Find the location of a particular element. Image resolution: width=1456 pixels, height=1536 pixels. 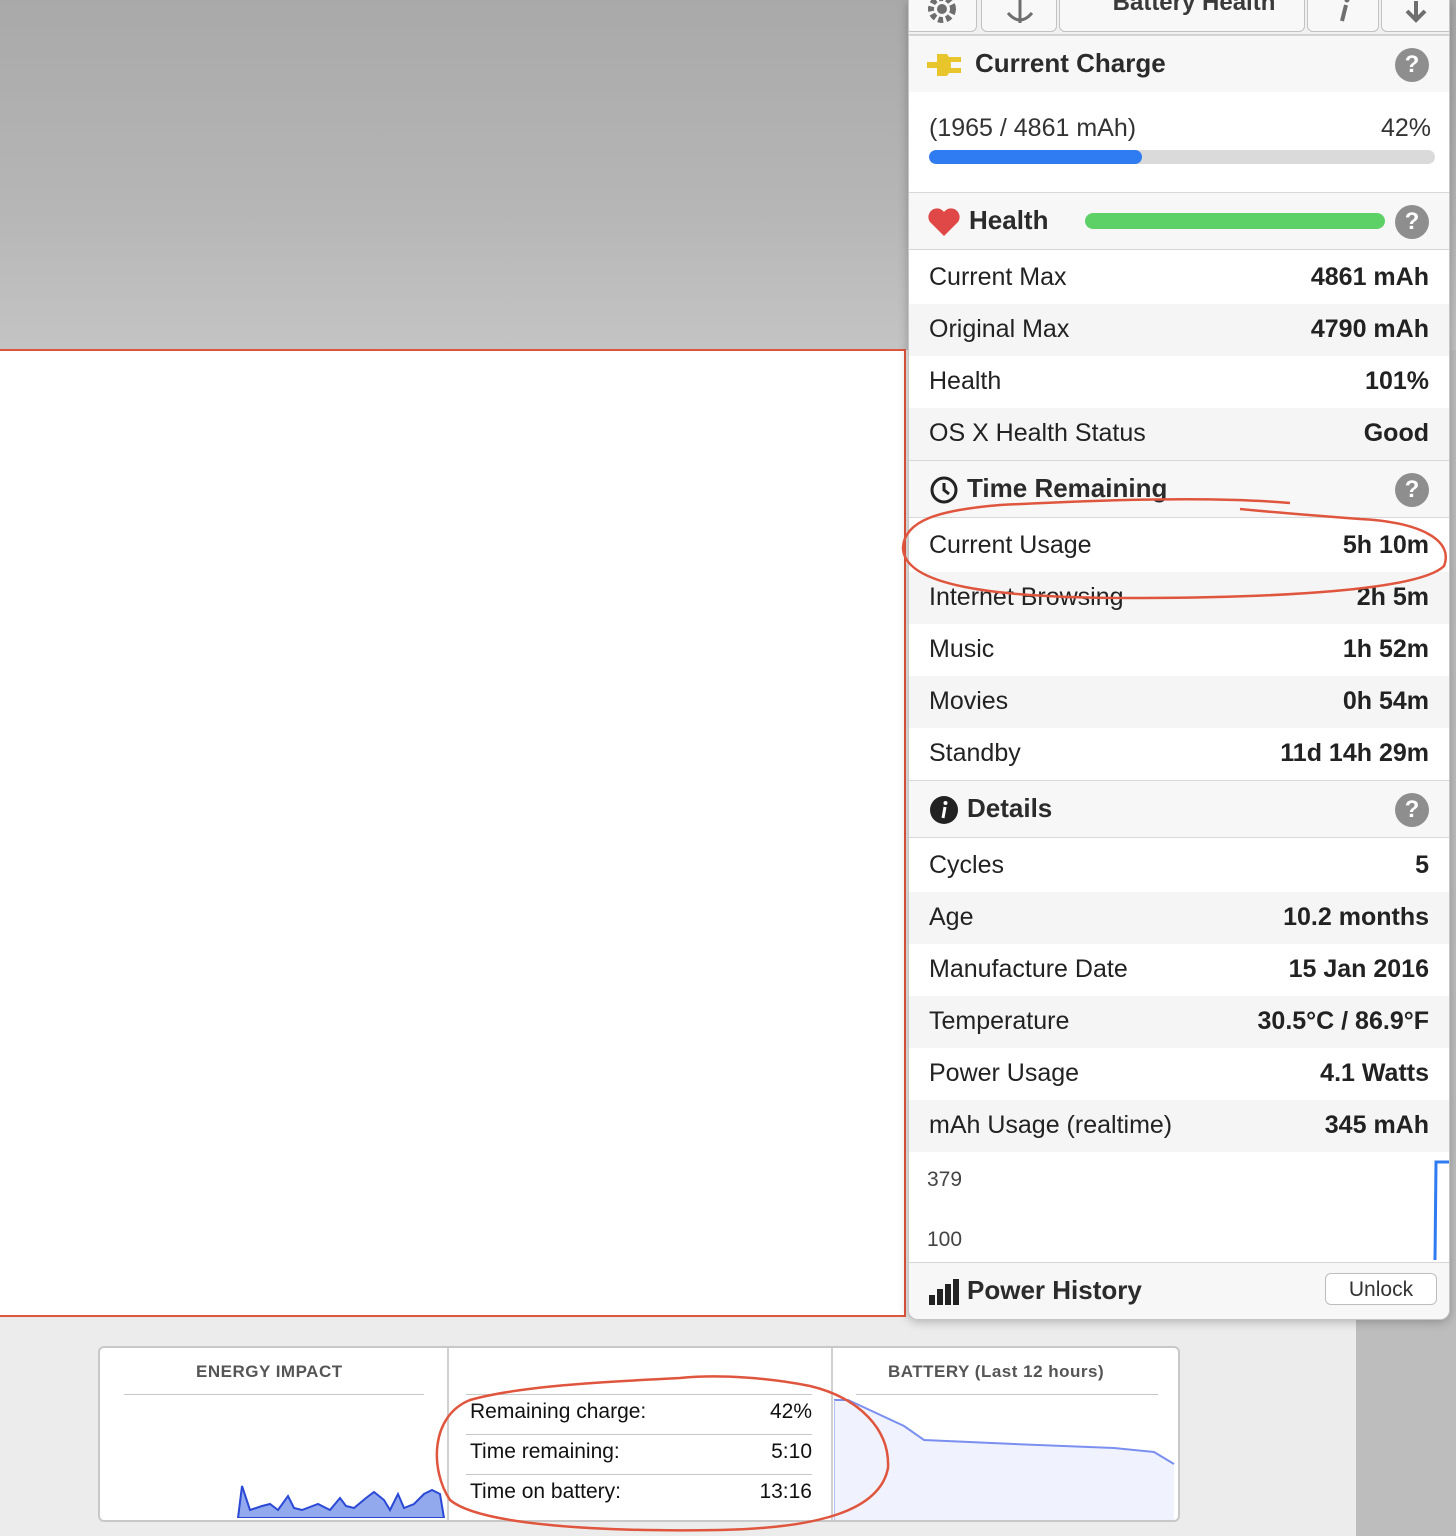

stat-label: Remaining charge: is located at coordinates (558, 1411).